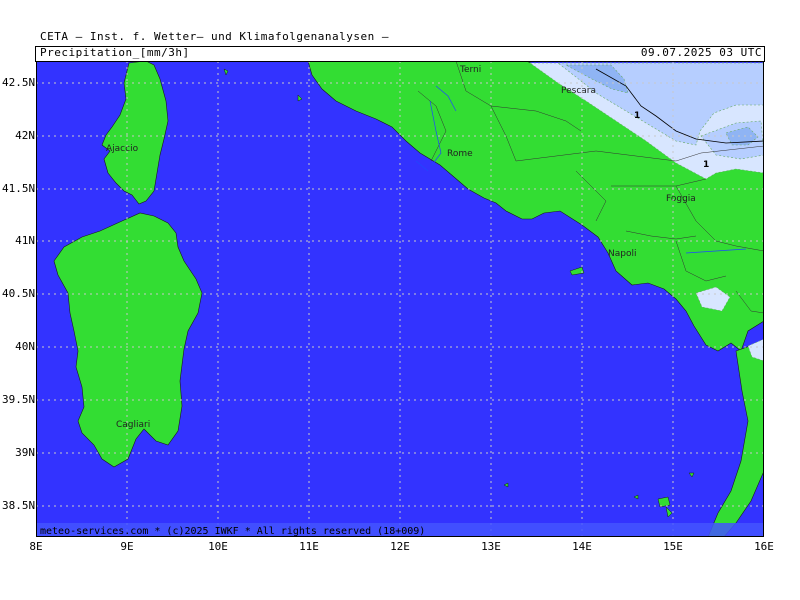 The width and height of the screenshot is (800, 600). I want to click on city-terni: Terni, so click(470, 70).